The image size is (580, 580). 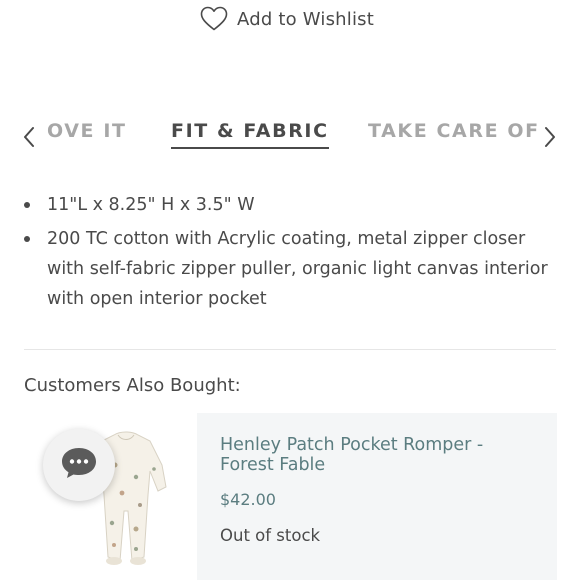 I want to click on tab-love-it: OVE IT, so click(x=87, y=131).